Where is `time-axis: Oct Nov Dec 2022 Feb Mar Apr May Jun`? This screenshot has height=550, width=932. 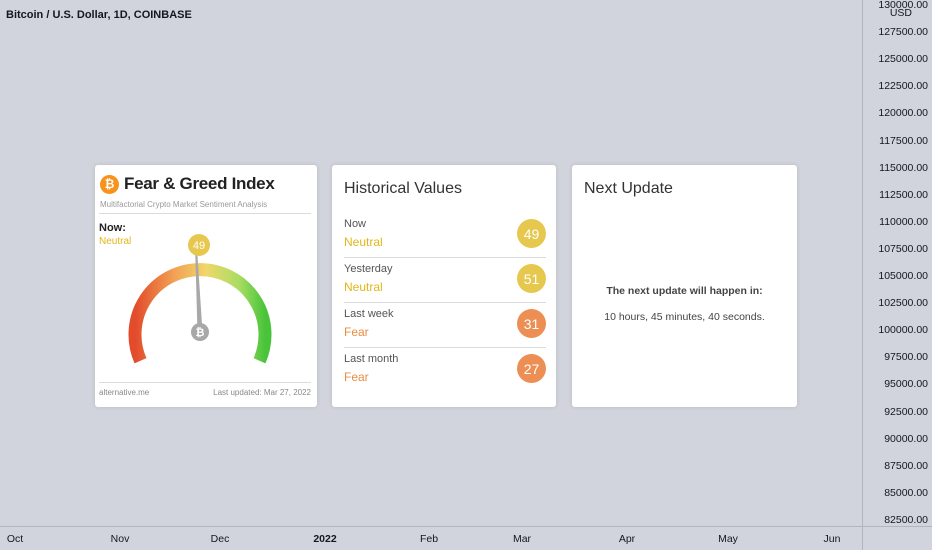
time-axis: Oct Nov Dec 2022 Feb Mar Apr May Jun is located at coordinates (431, 538).